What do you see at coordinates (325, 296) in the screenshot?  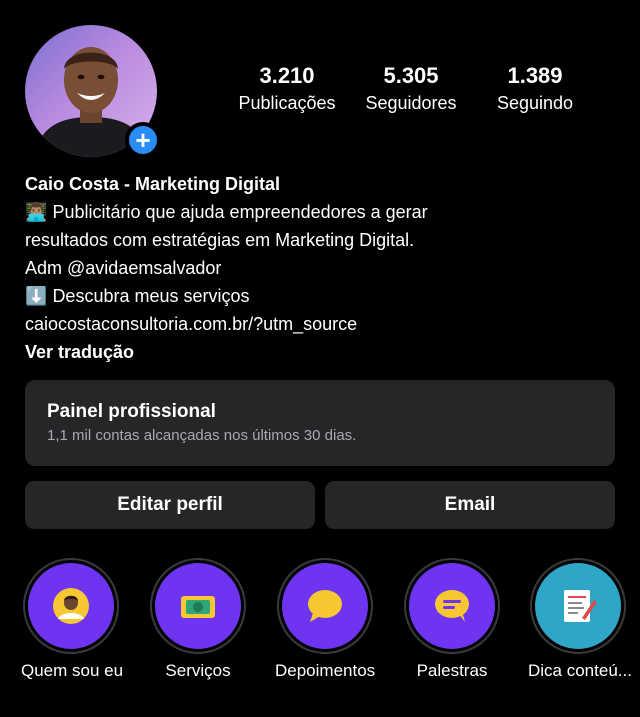 I see `bio-line-4: ⬇️ Descubra meus serviços` at bounding box center [325, 296].